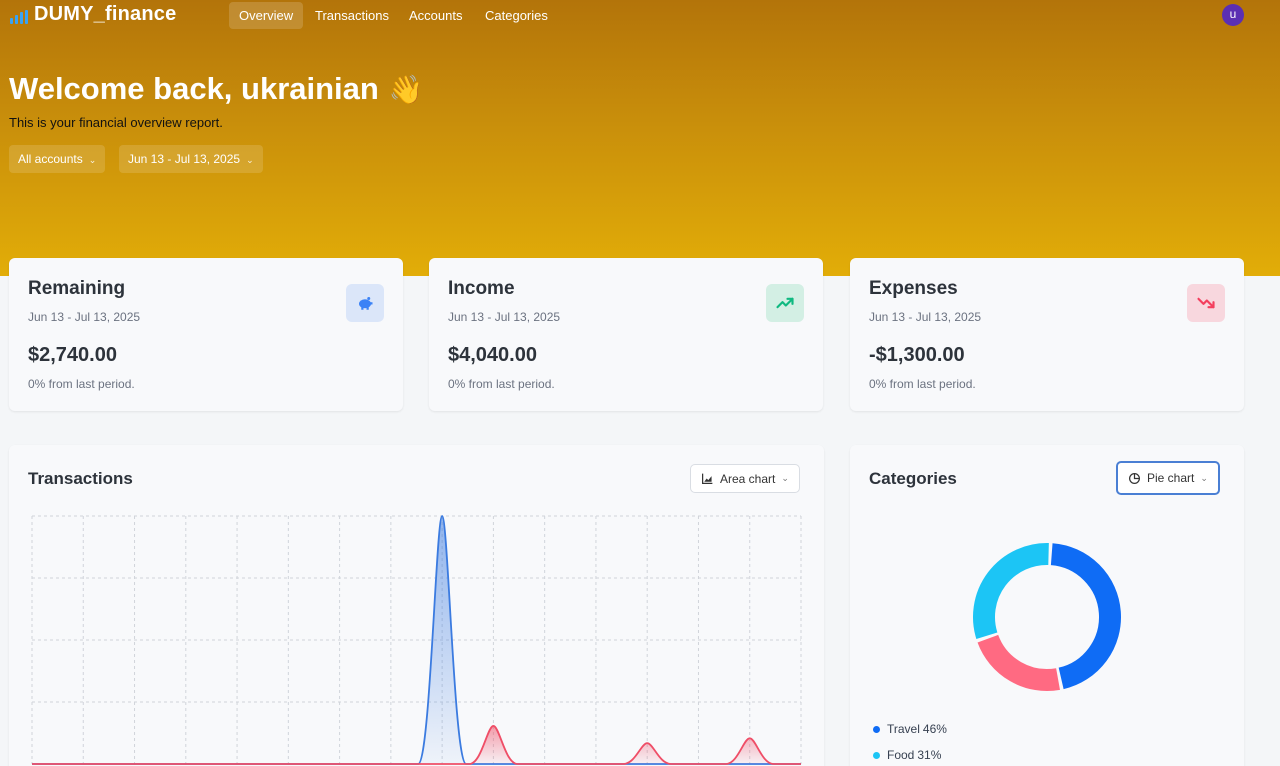 The height and width of the screenshot is (766, 1280). Describe the element at coordinates (77, 288) in the screenshot. I see `card-title: Remaining` at that location.